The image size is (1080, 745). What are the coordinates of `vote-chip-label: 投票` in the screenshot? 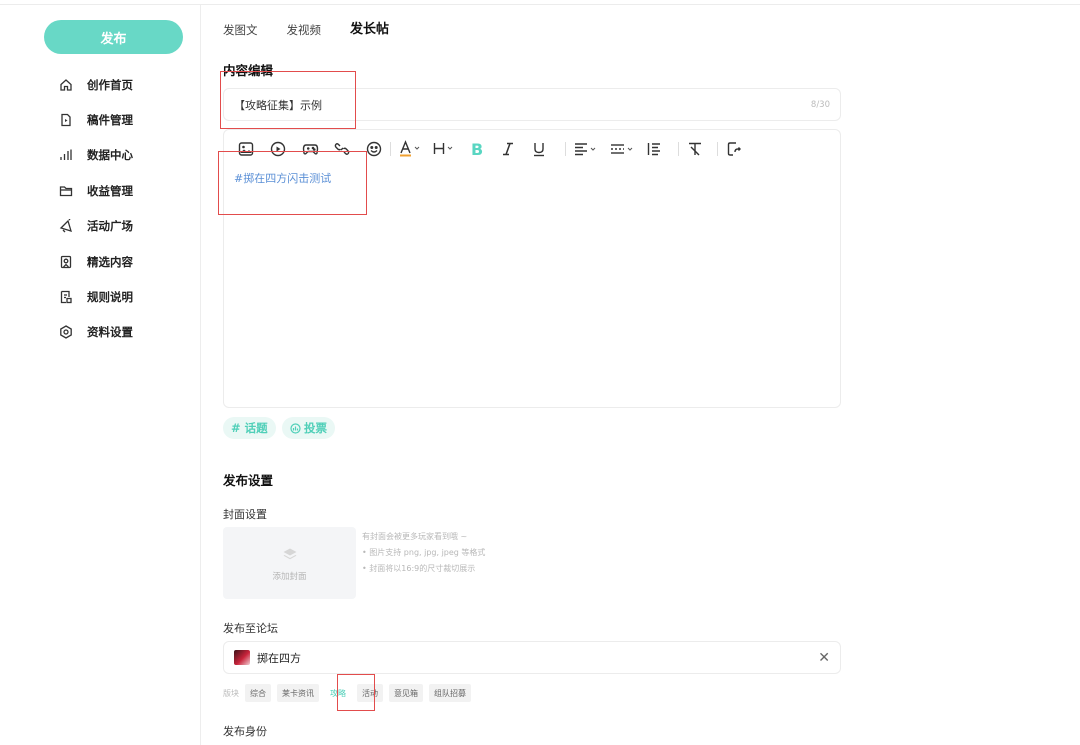 It's located at (315, 428).